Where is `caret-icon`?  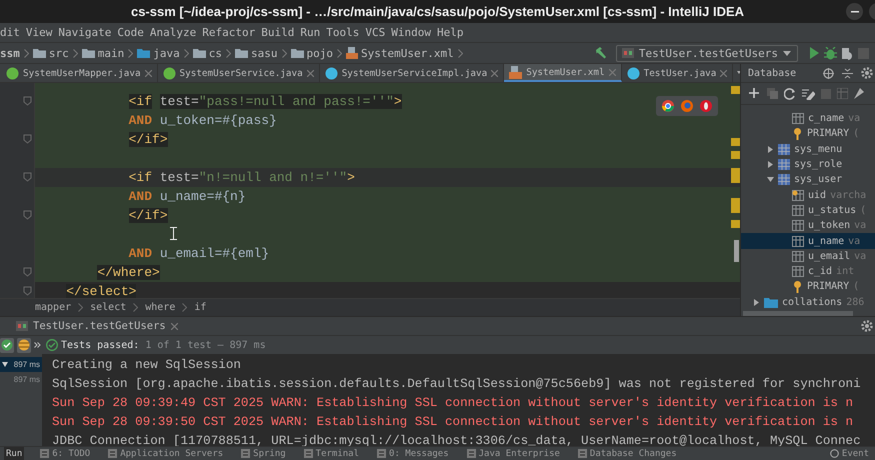 caret-icon is located at coordinates (787, 53).